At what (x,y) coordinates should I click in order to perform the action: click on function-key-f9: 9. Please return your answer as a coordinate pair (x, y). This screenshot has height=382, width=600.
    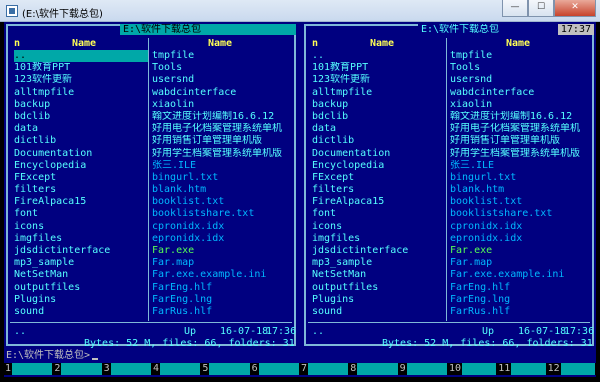
    Looking at the image, I should click on (423, 369).